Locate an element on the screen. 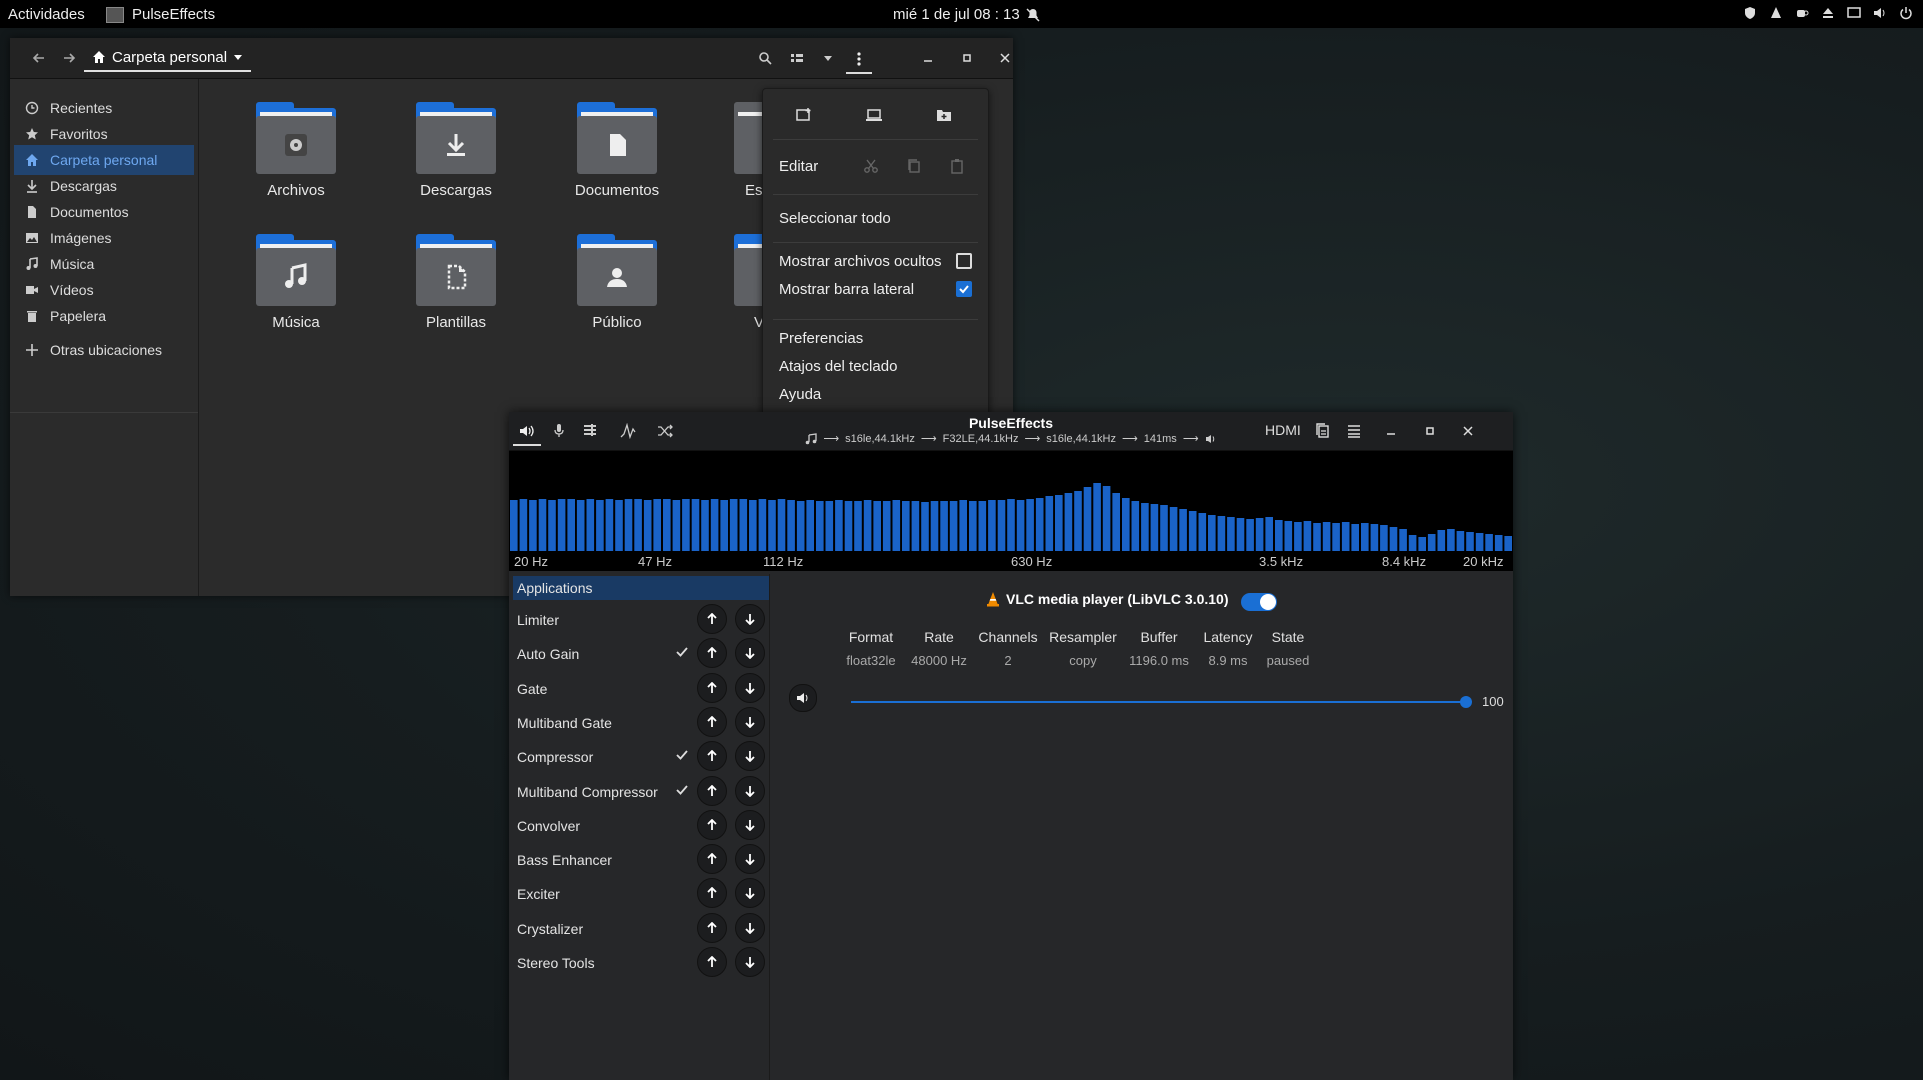 The height and width of the screenshot is (1080, 1923). show-hidden-item: Mostrar archivos ocultos is located at coordinates (875, 261).